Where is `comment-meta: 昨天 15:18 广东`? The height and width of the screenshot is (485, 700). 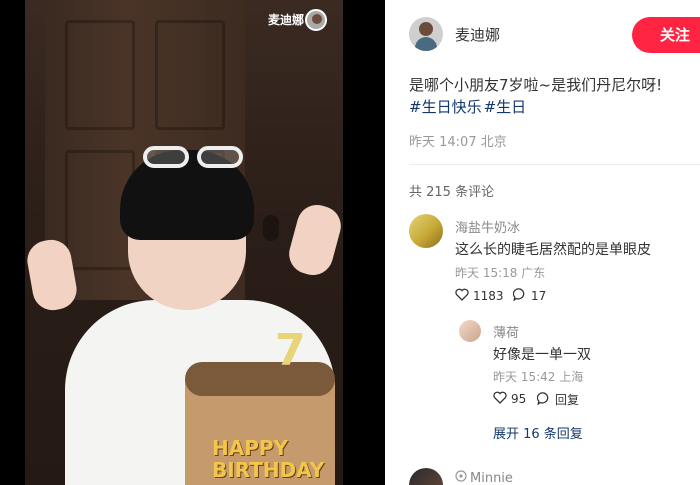
comment-meta: 昨天 15:18 广东 is located at coordinates (500, 273).